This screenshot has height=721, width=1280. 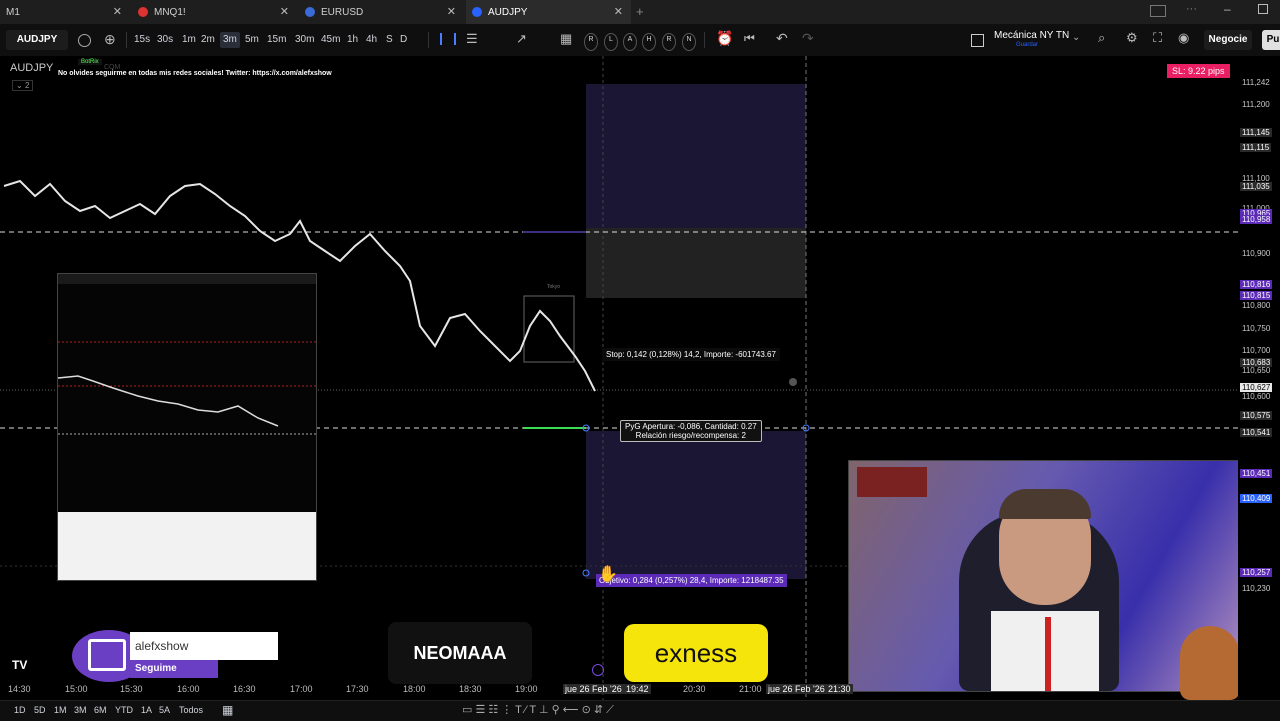 I want to click on replay-icon: ⏮, so click(x=749, y=38).